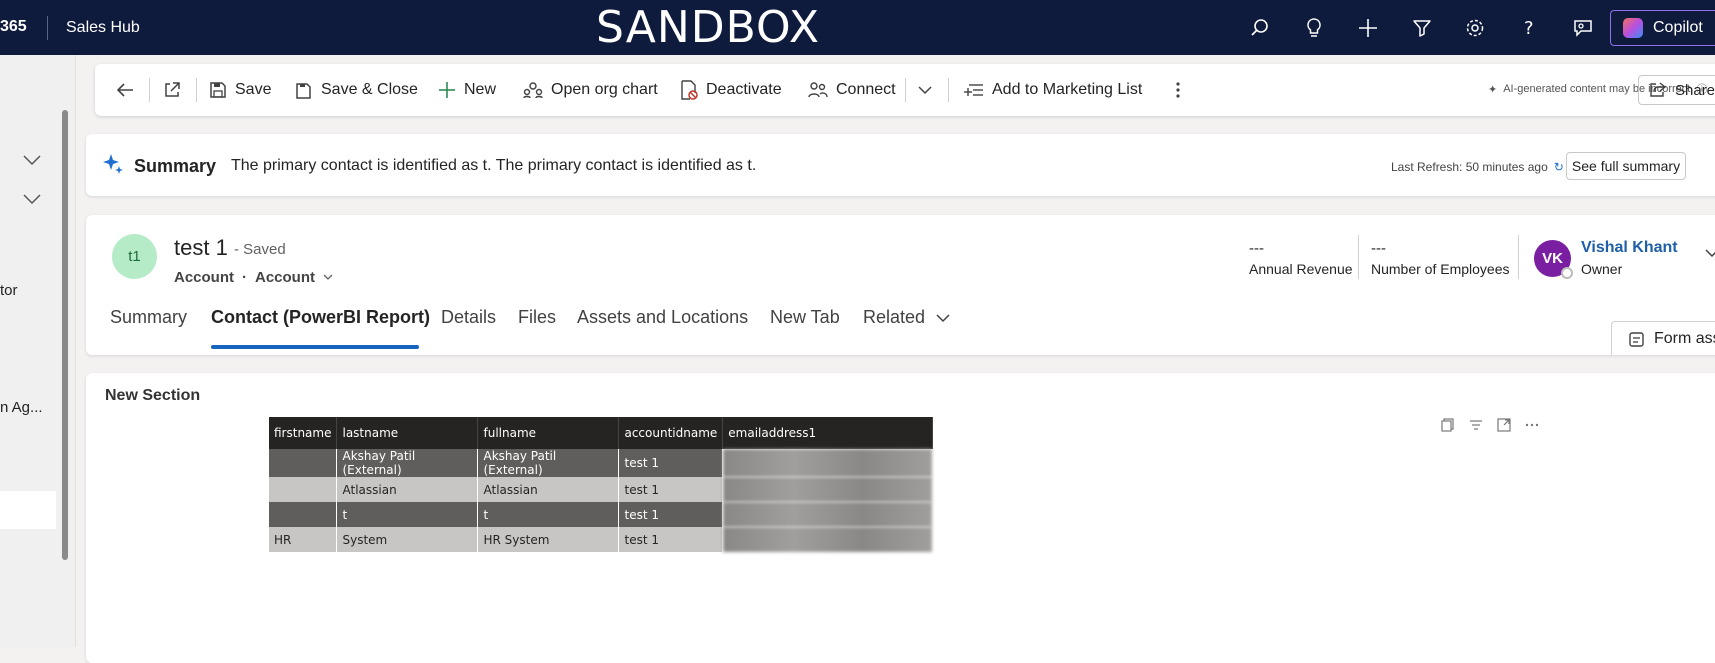 The width and height of the screenshot is (1715, 663). Describe the element at coordinates (369, 89) in the screenshot. I see `save-close-label: Save & Close` at that location.